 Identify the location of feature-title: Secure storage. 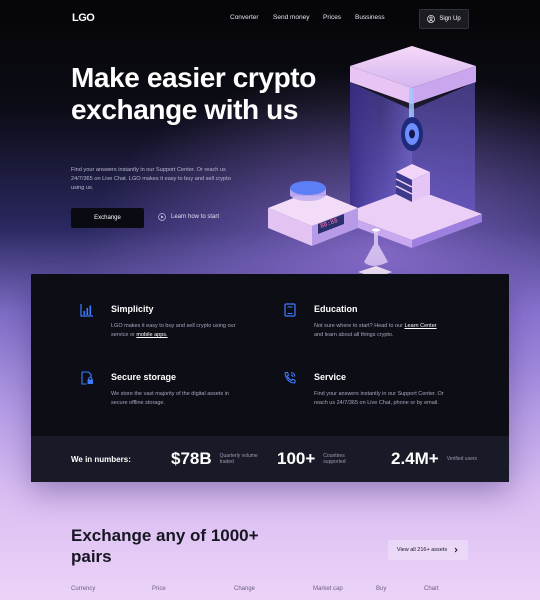
(144, 377).